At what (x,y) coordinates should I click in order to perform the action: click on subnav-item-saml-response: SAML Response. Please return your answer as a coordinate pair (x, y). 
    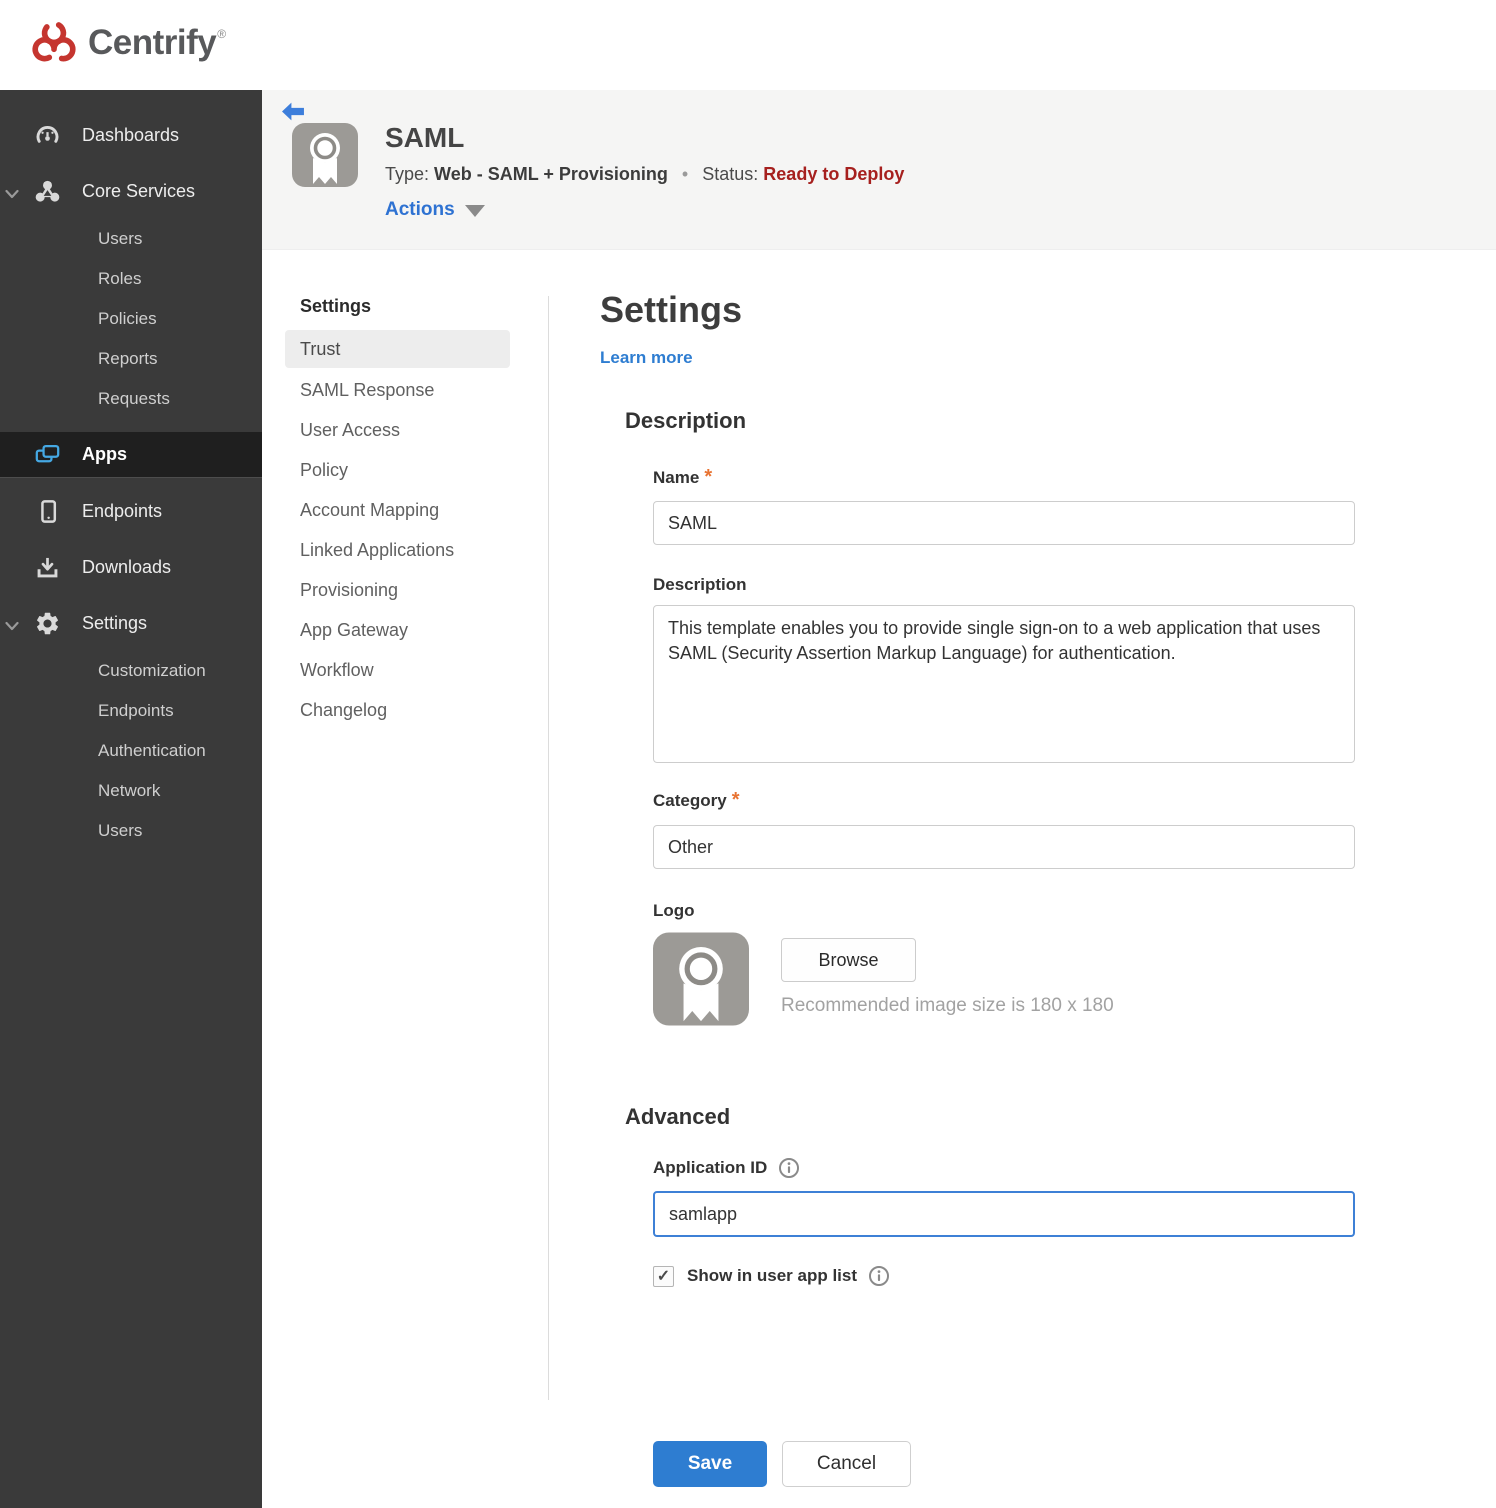
    Looking at the image, I should click on (405, 390).